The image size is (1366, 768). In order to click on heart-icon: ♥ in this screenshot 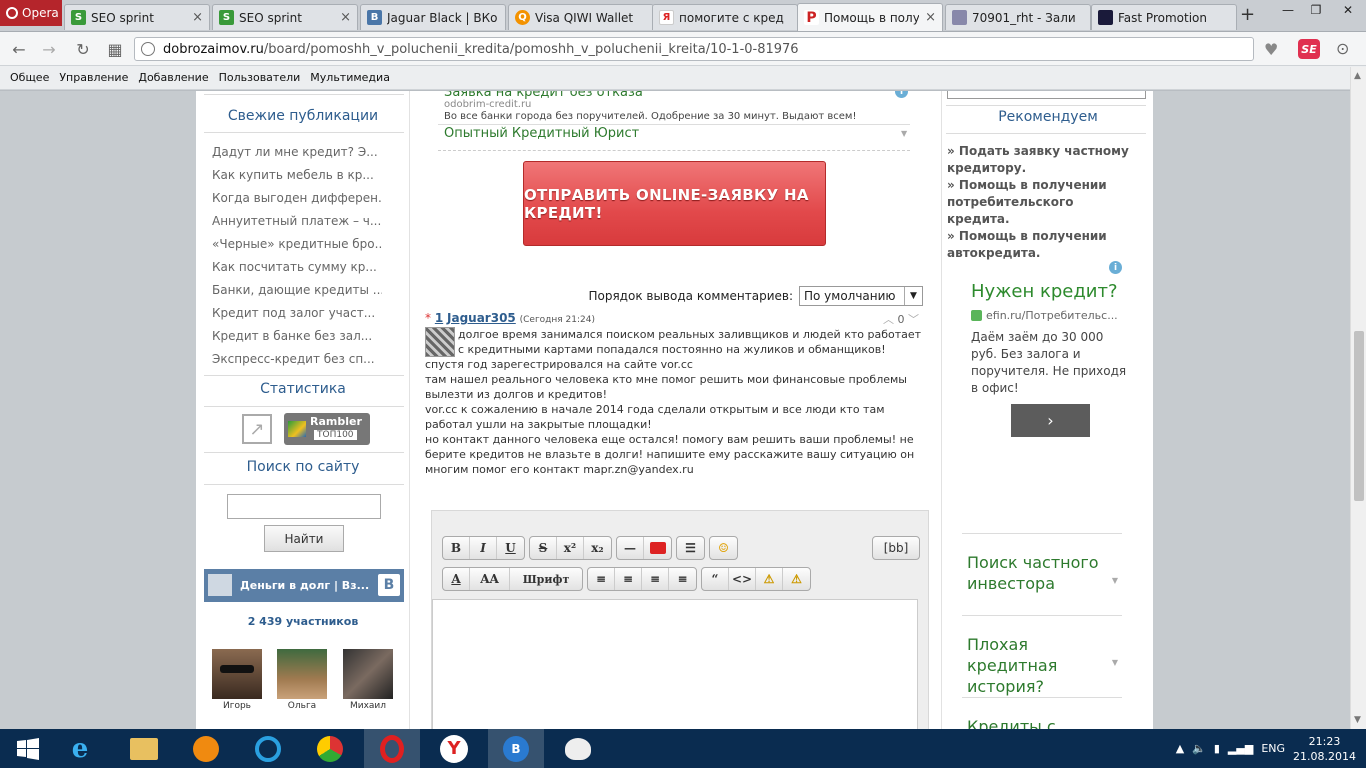, I will do `click(1271, 49)`.